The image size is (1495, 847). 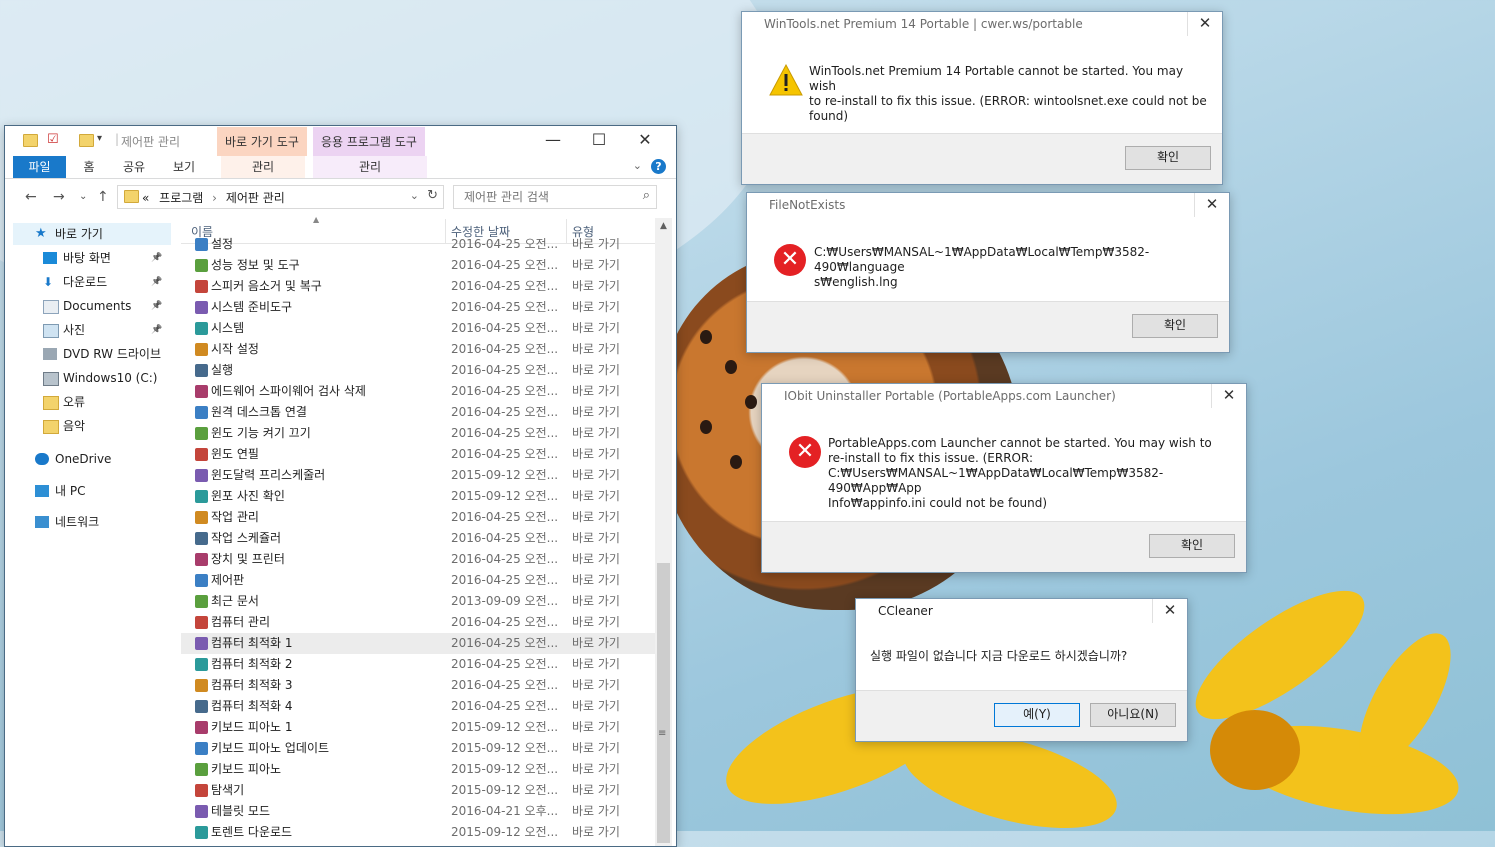 I want to click on file-row: 키보드 피아노 2015-09-12 오전... 바로 가기, so click(x=418, y=769).